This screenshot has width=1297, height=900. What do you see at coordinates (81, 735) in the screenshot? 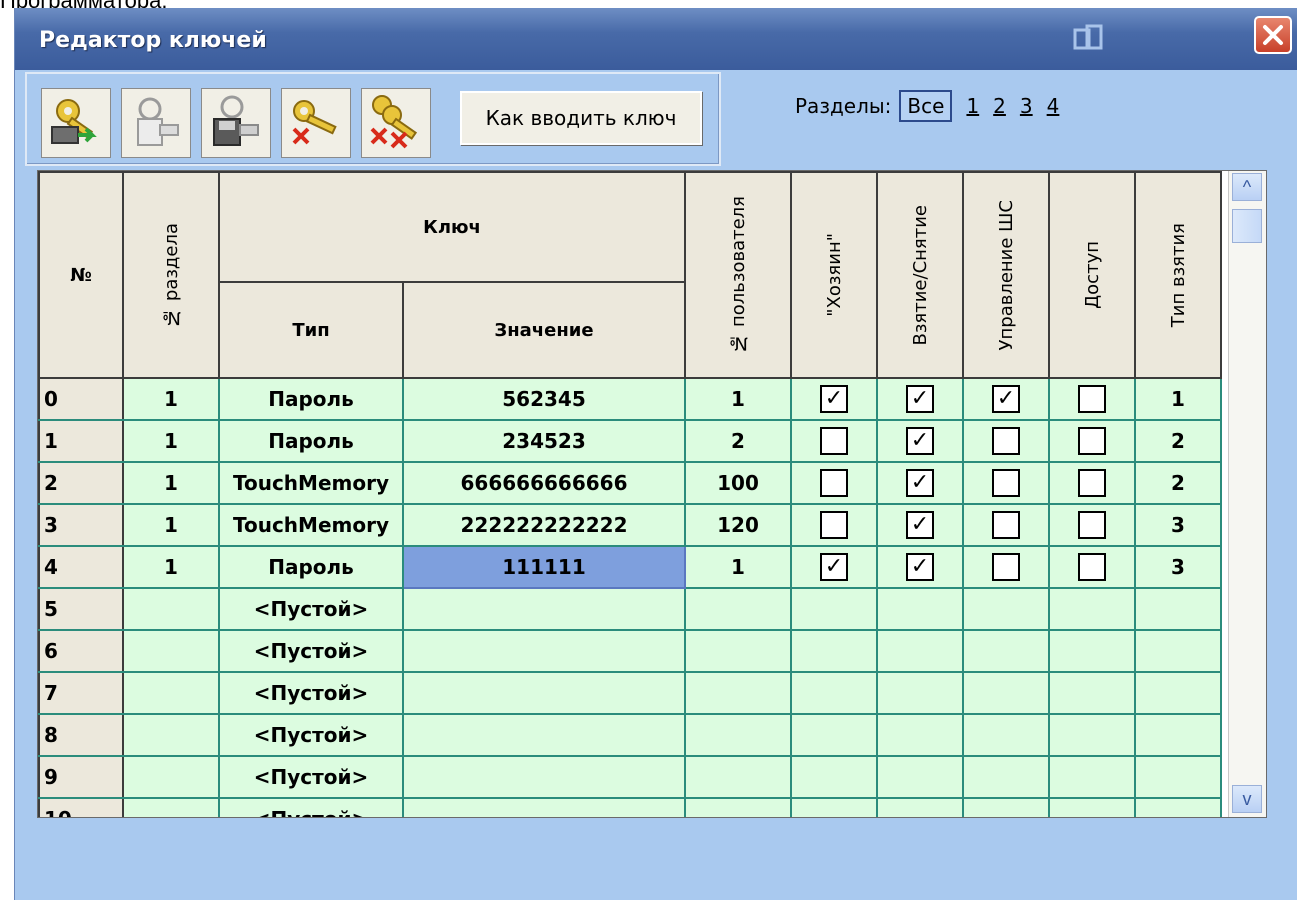
I see `cell-n: 8` at bounding box center [81, 735].